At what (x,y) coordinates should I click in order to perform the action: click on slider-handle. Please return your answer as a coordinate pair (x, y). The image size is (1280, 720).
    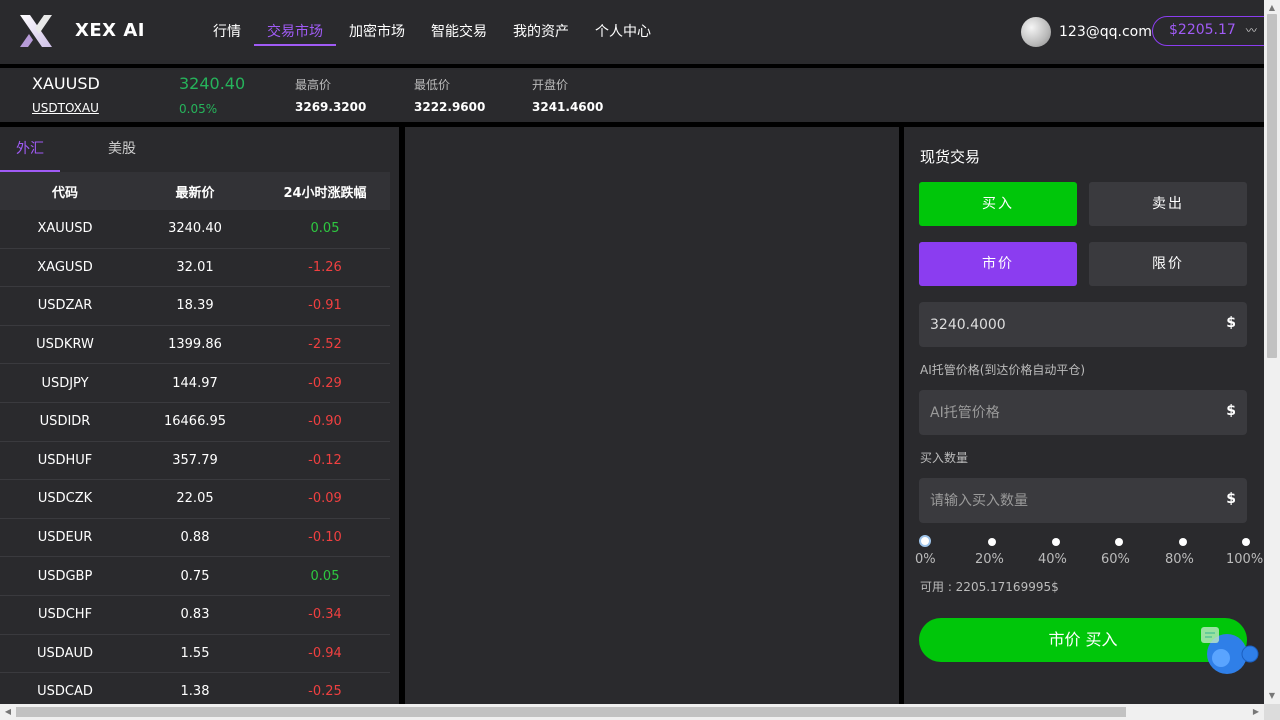
    Looking at the image, I should click on (925, 541).